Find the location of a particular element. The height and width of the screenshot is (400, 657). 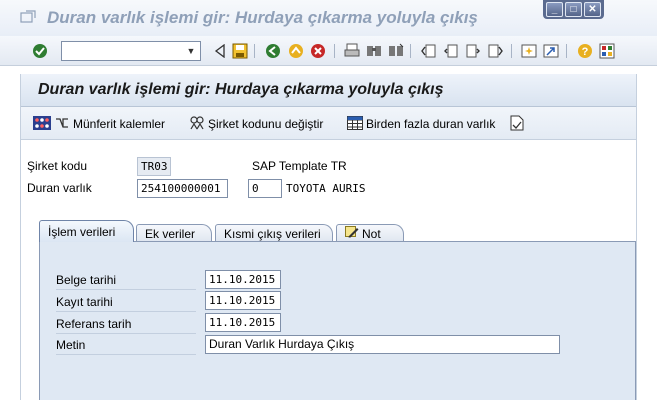

window-controls: _ □ ✕ is located at coordinates (573, 9).